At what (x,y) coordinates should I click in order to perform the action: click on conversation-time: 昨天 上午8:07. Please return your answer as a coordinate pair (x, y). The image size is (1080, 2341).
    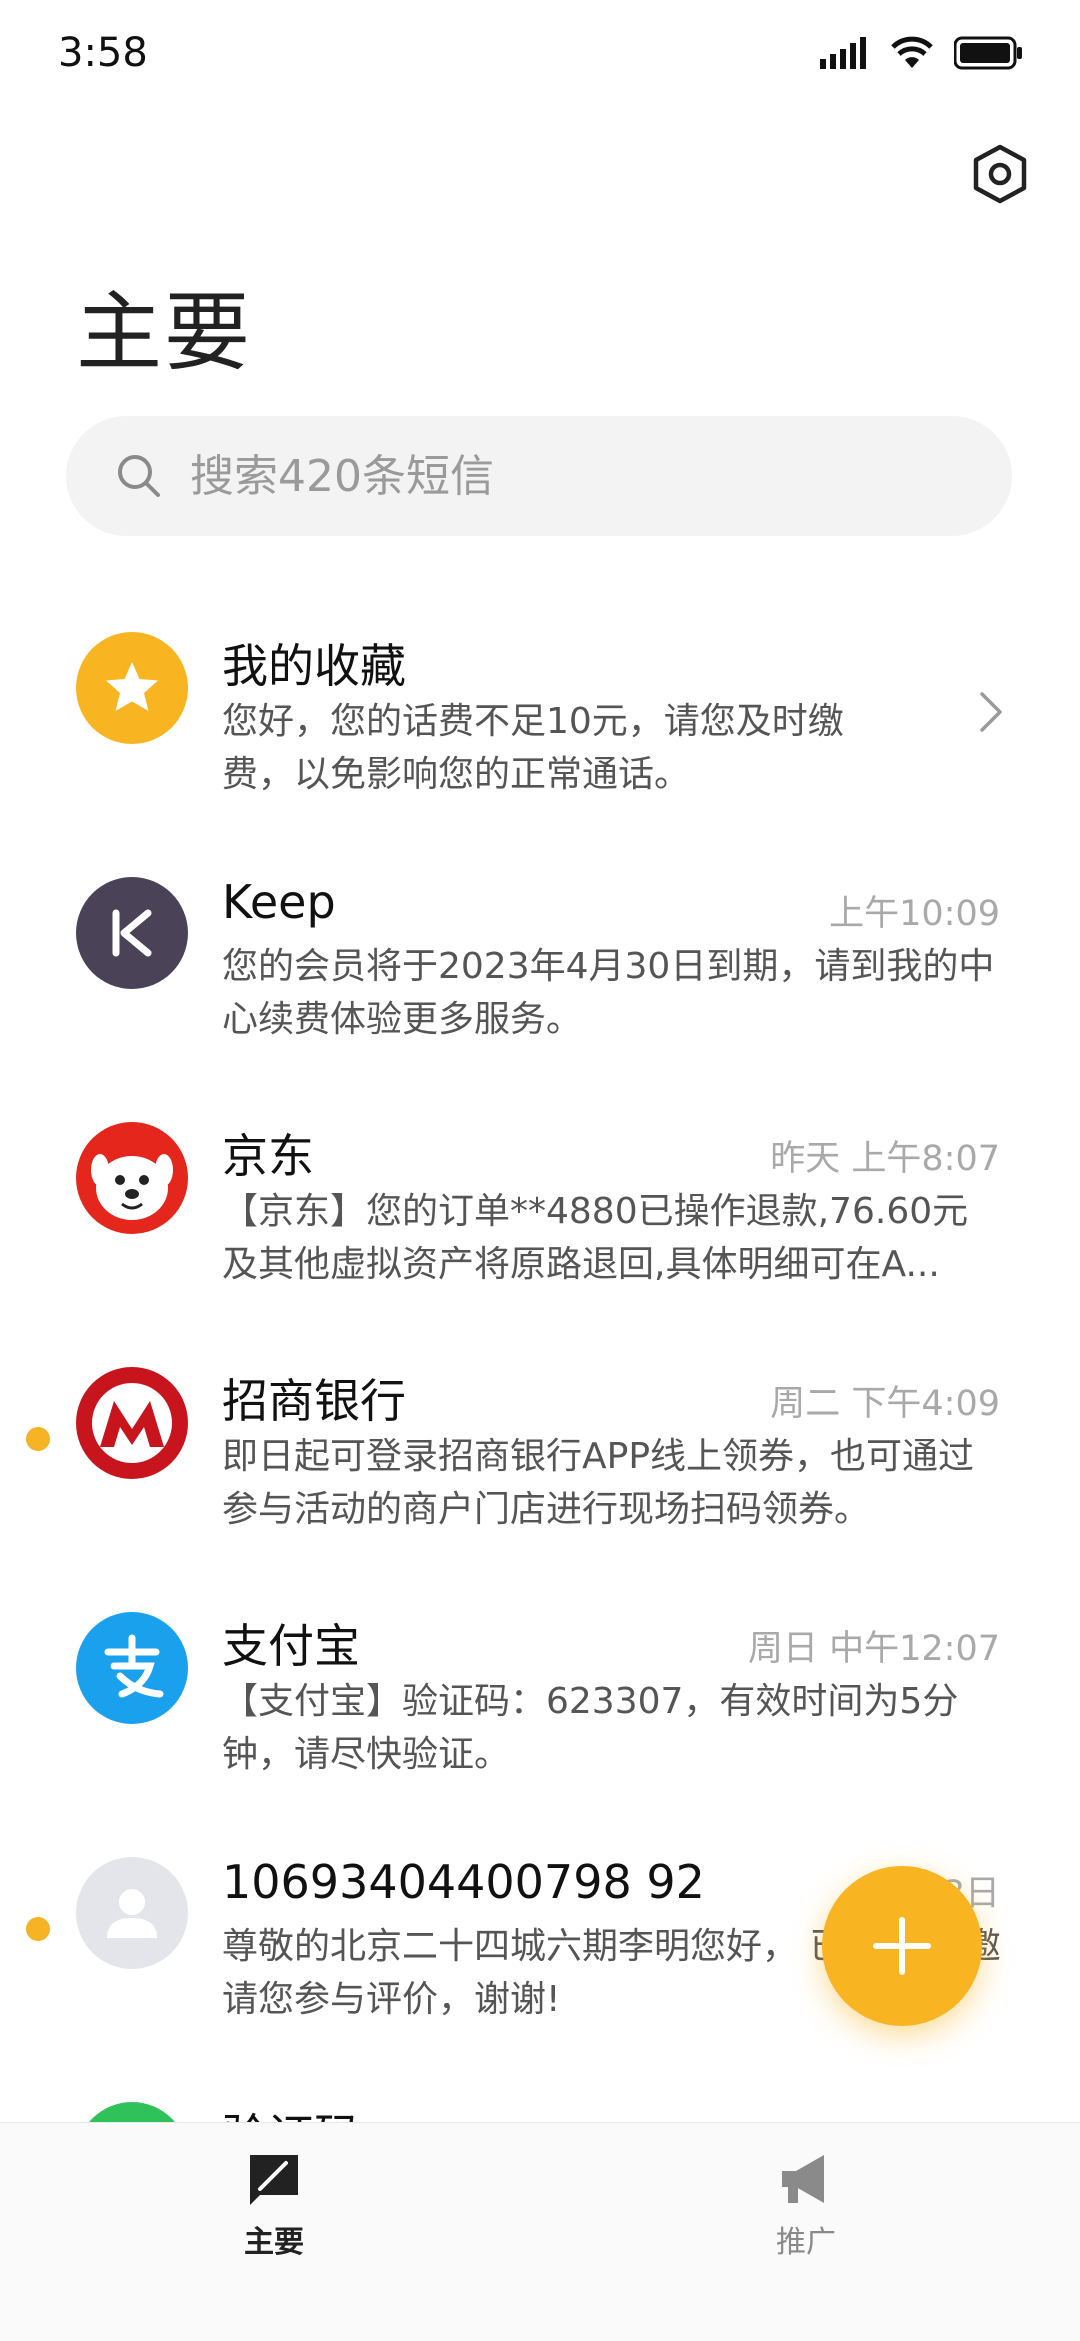
    Looking at the image, I should click on (885, 1159).